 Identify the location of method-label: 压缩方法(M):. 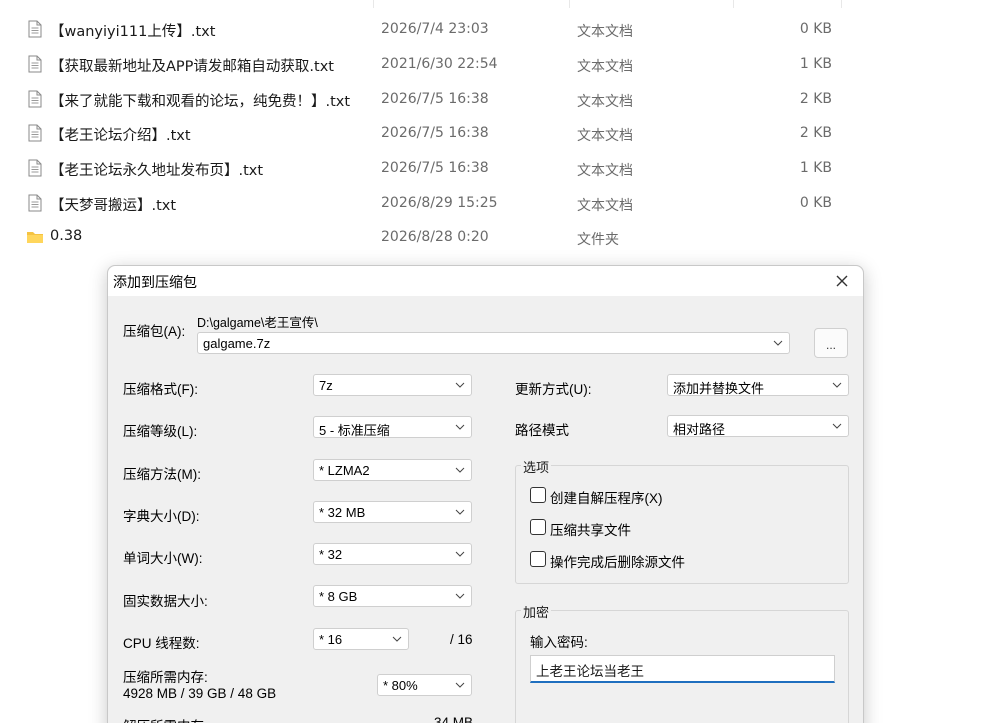
(162, 474).